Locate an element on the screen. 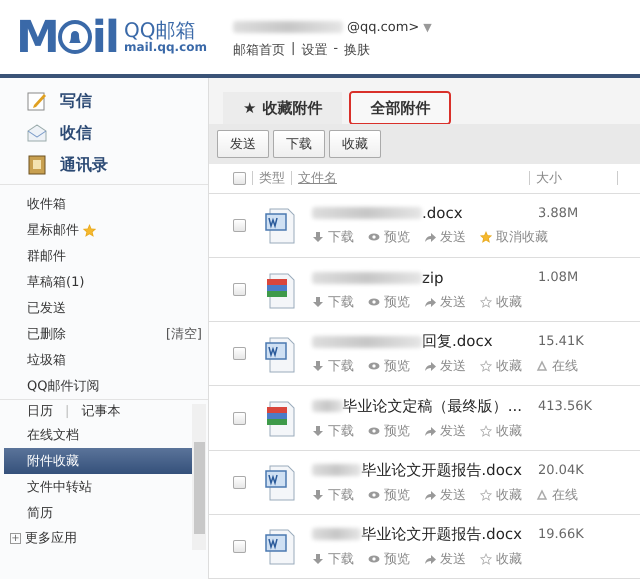 This screenshot has height=579, width=640. folder-item: 已删除 is located at coordinates (46, 334).